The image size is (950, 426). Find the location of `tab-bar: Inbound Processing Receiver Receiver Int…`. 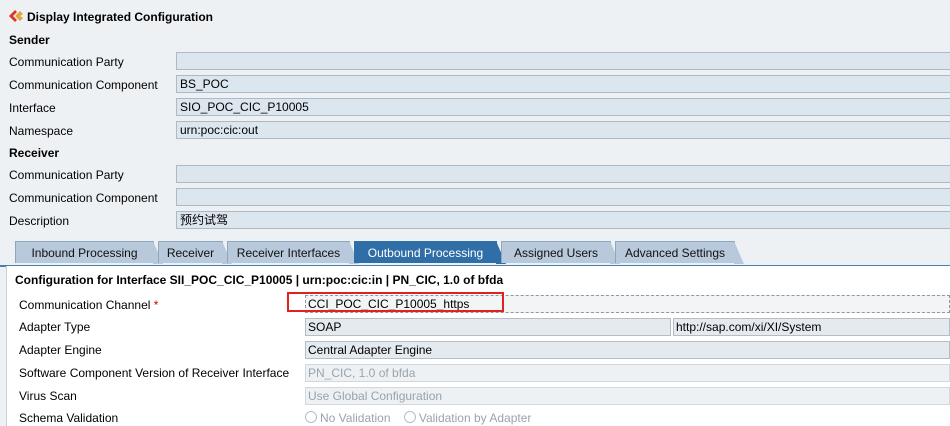

tab-bar: Inbound Processing Receiver Receiver Int… is located at coordinates (475, 254).